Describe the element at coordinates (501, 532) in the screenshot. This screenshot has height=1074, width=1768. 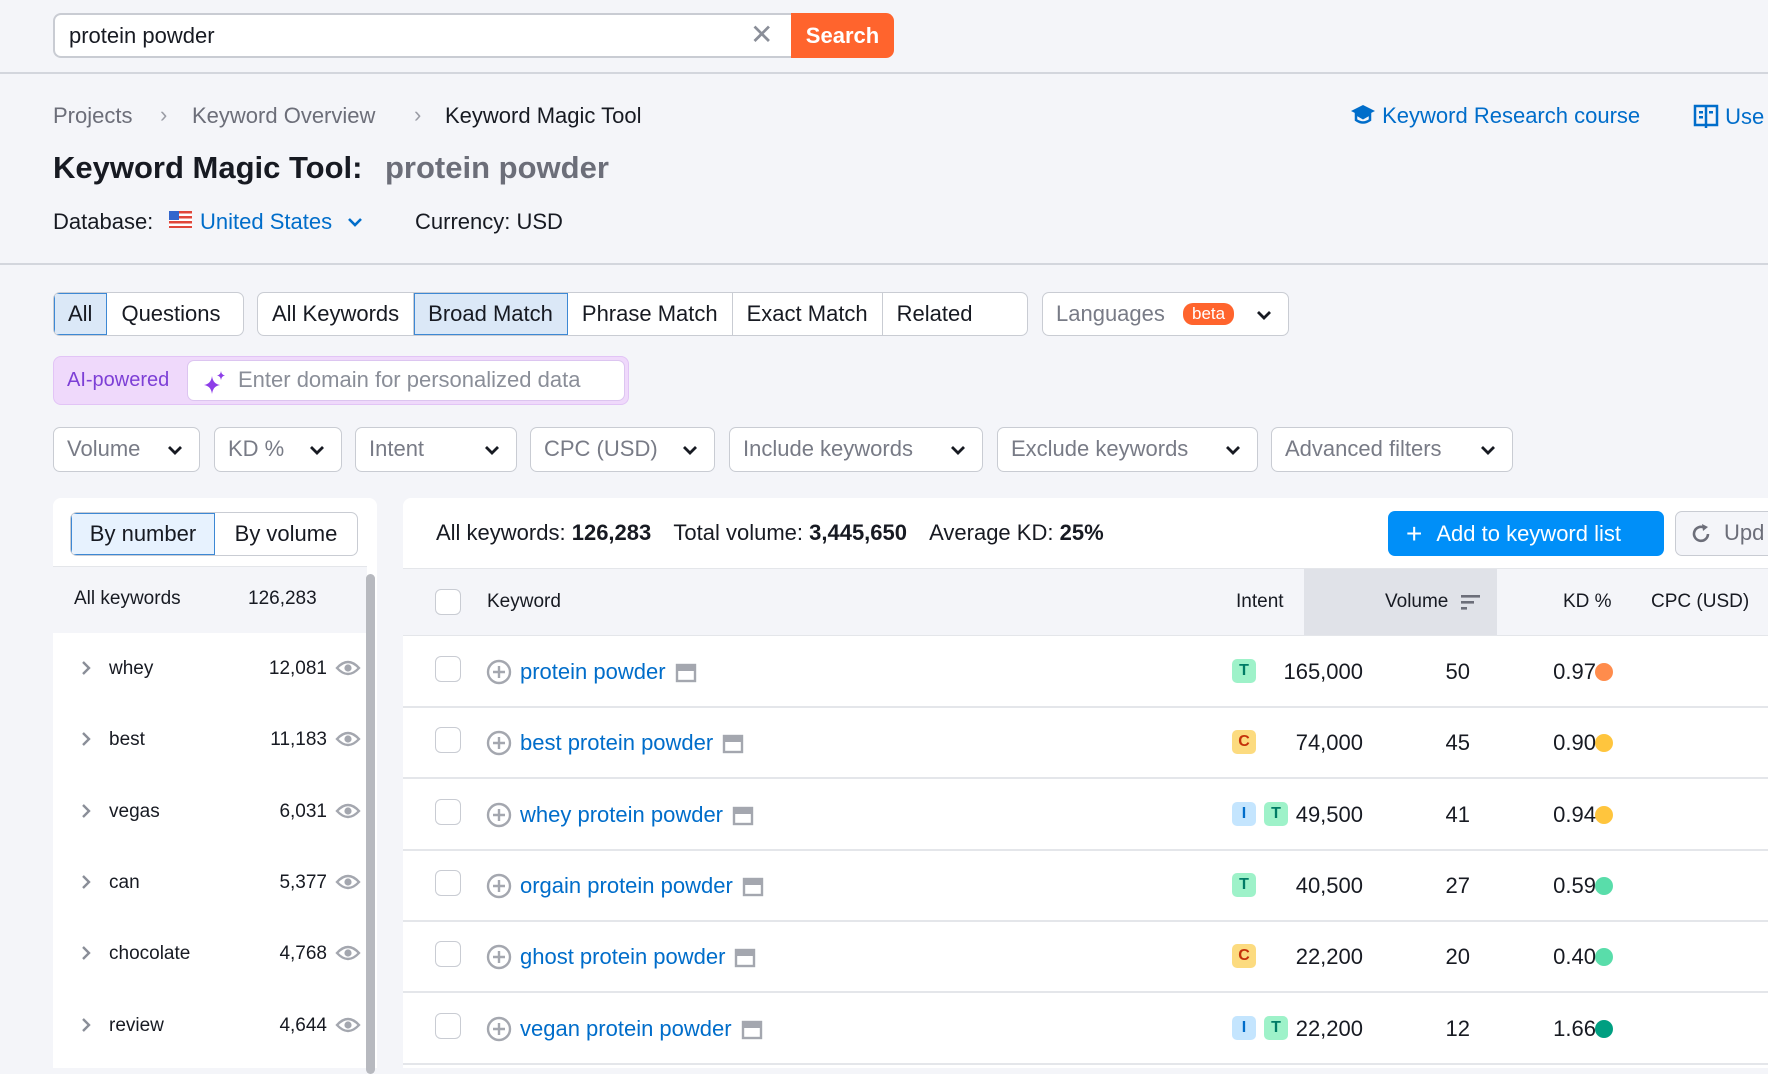
I see `all-keywords-stat-label: All keywords:` at that location.